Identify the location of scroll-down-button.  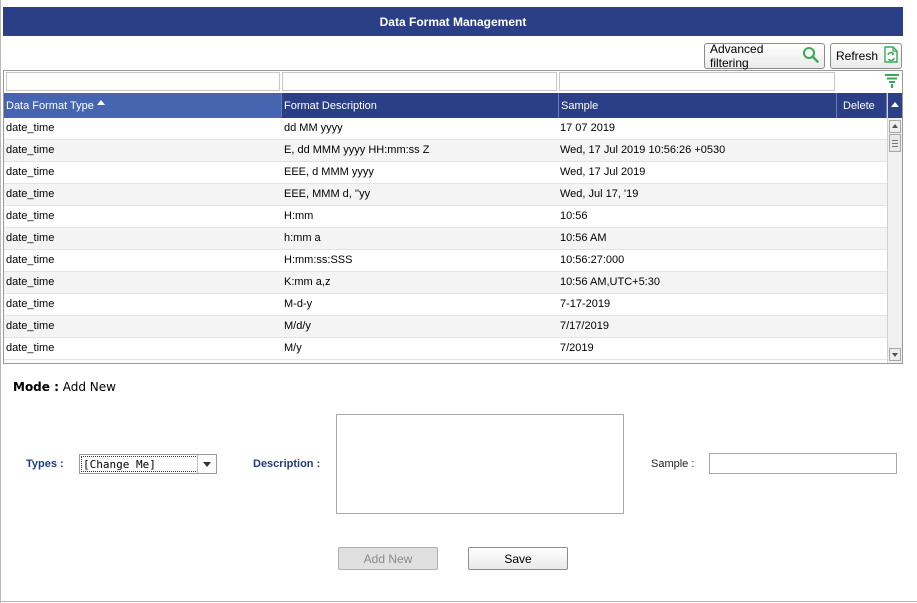
(895, 354).